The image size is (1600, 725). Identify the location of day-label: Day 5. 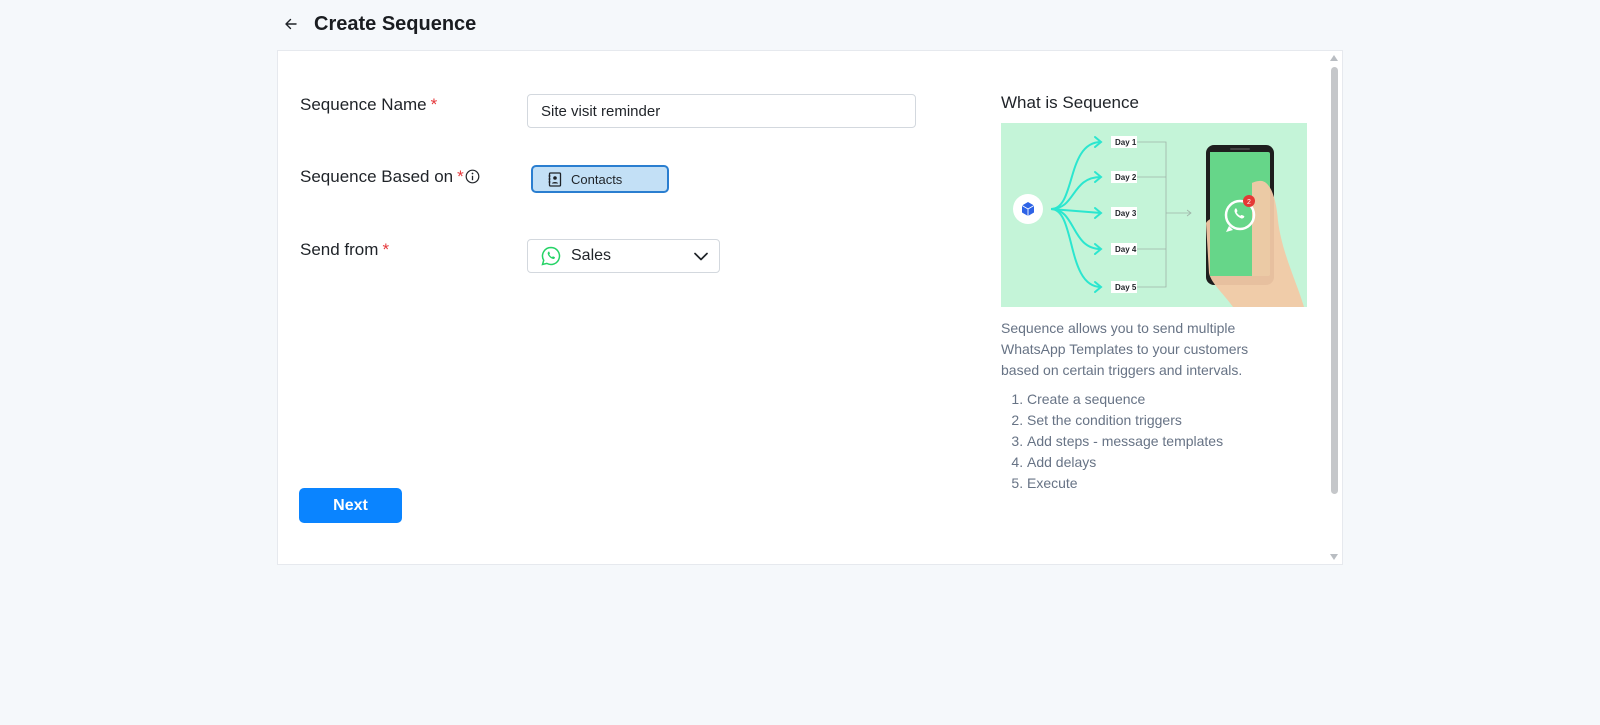
(1126, 287).